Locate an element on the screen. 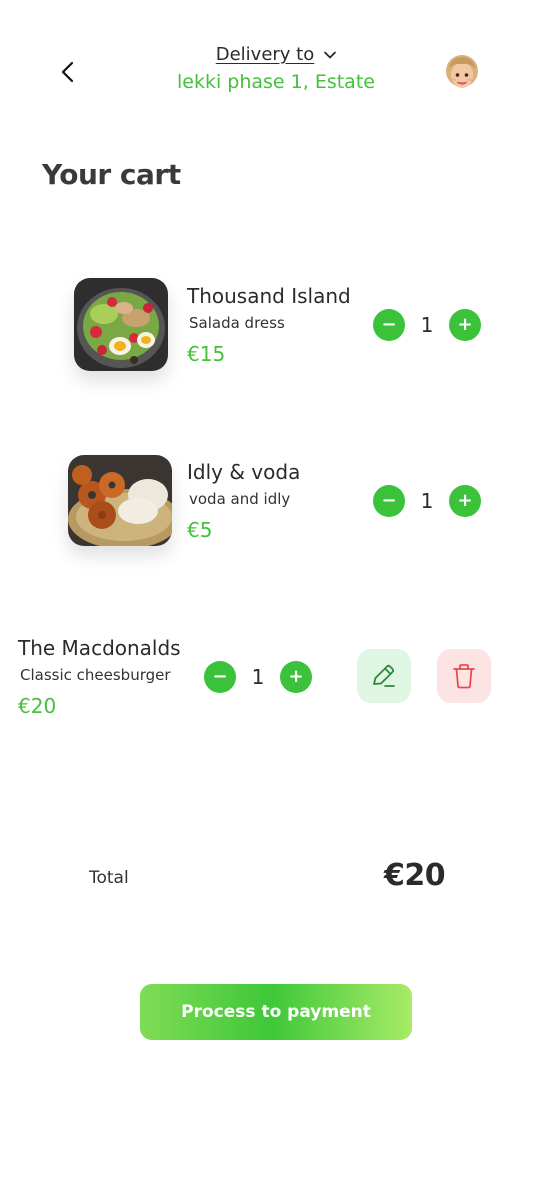 The height and width of the screenshot is (1196, 552). memoji-avatar-icon is located at coordinates (462, 71).